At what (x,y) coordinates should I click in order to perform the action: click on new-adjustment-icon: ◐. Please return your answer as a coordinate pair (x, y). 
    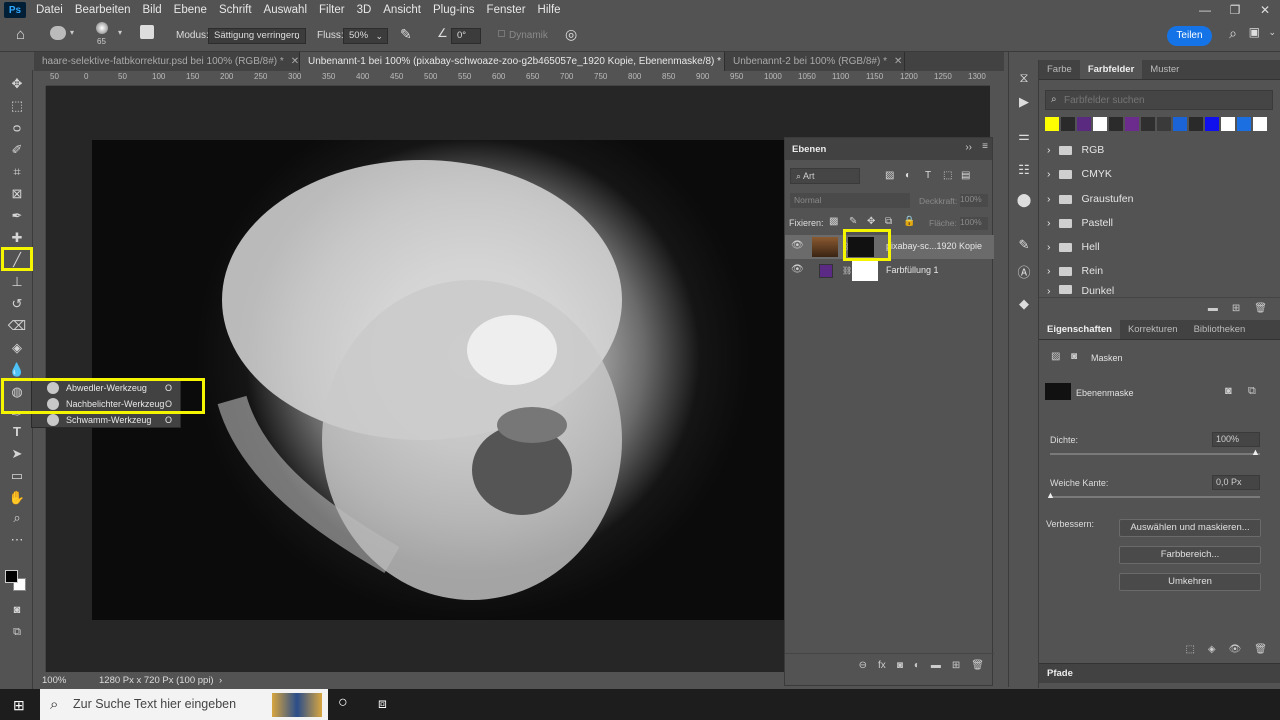
    Looking at the image, I should click on (917, 668).